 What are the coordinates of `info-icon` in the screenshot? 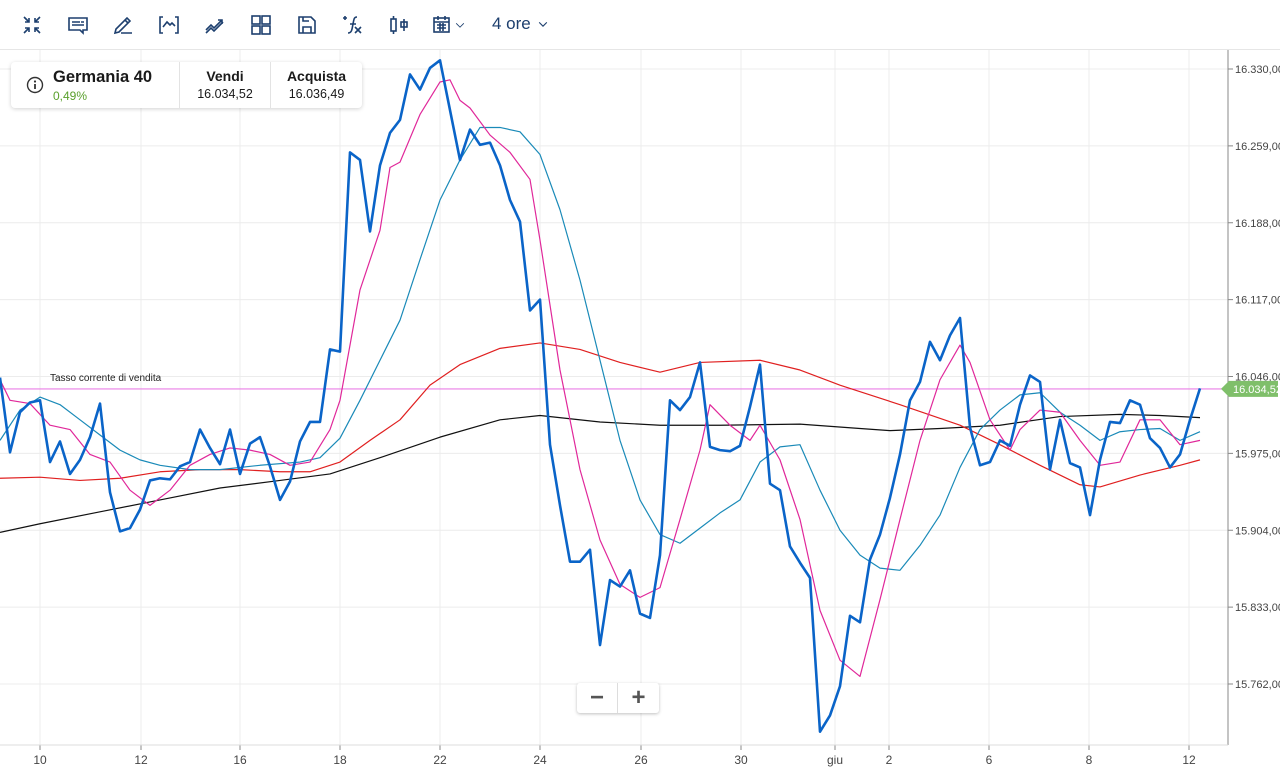 It's located at (35, 85).